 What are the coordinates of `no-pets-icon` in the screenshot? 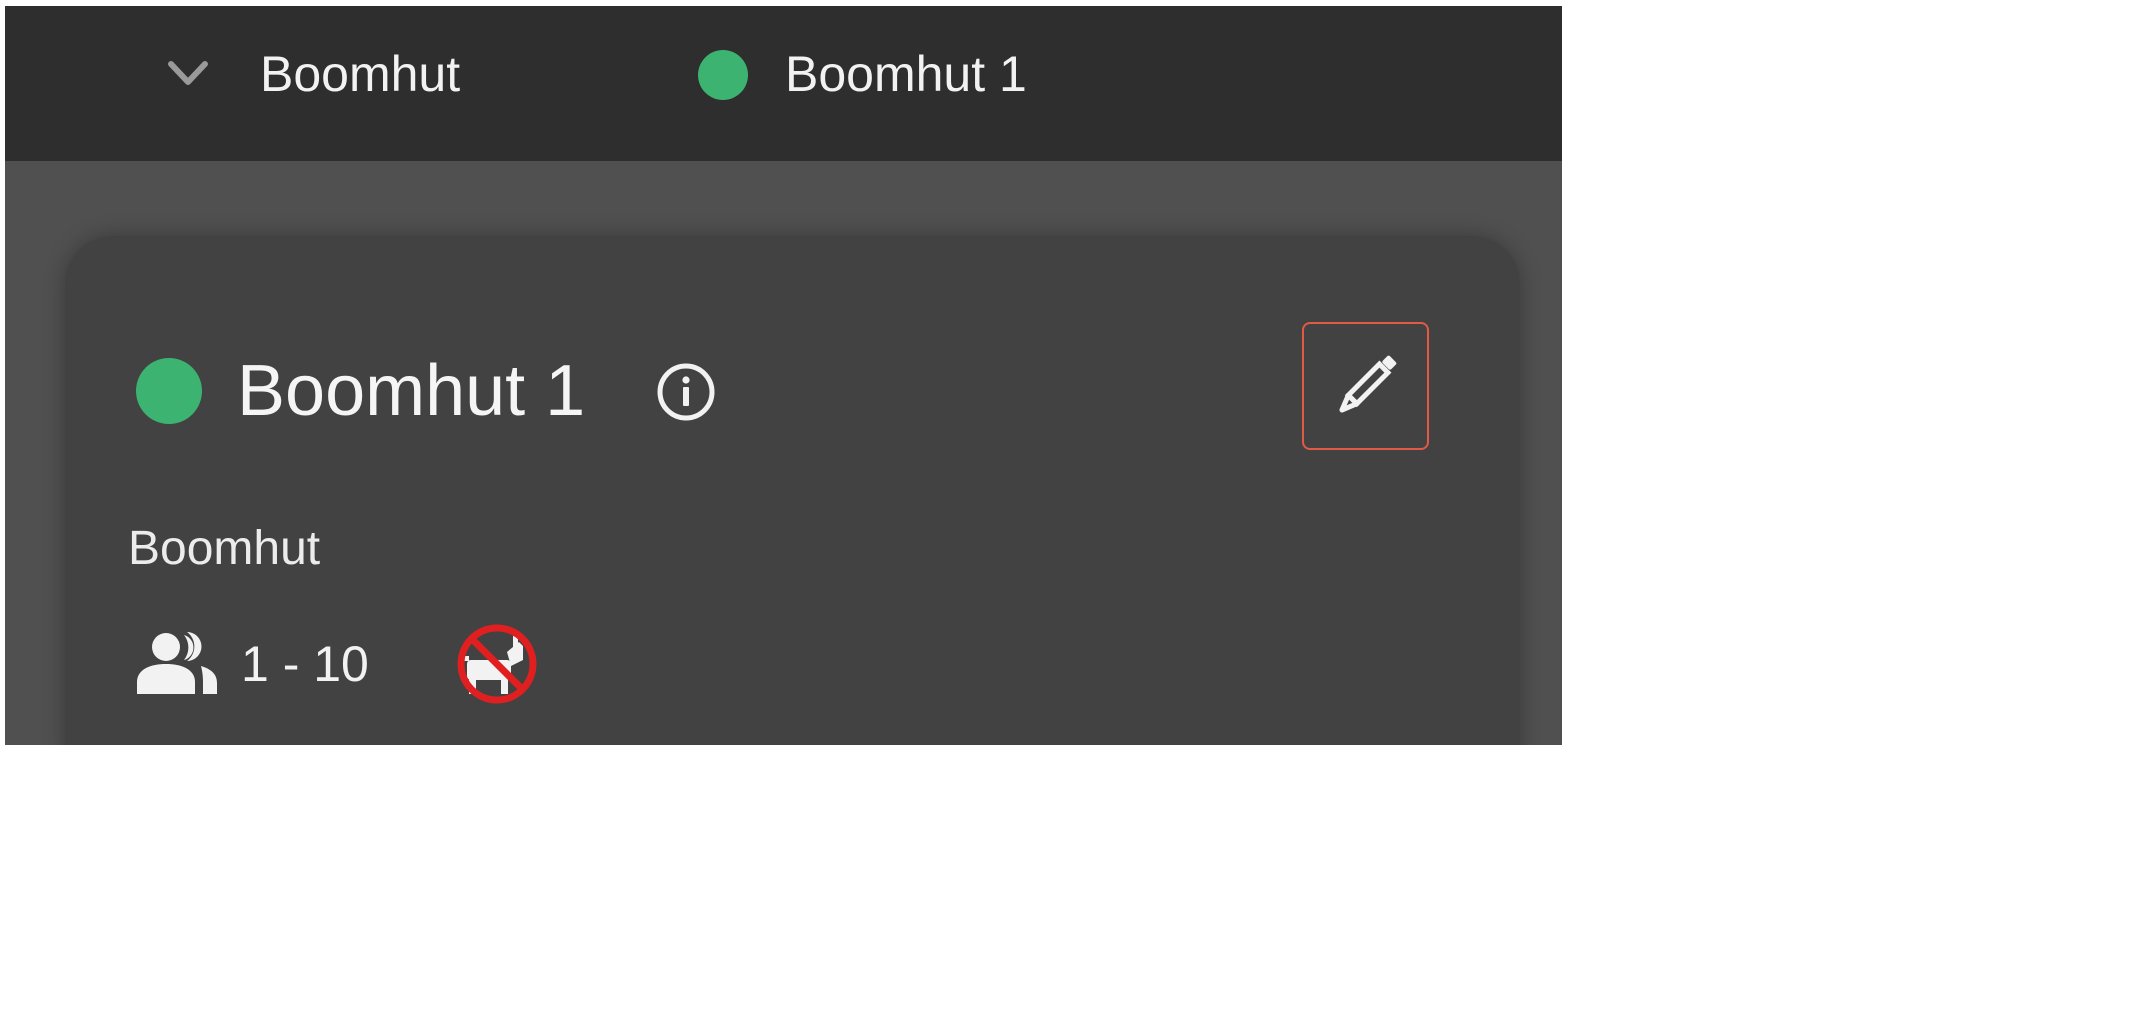 It's located at (497, 664).